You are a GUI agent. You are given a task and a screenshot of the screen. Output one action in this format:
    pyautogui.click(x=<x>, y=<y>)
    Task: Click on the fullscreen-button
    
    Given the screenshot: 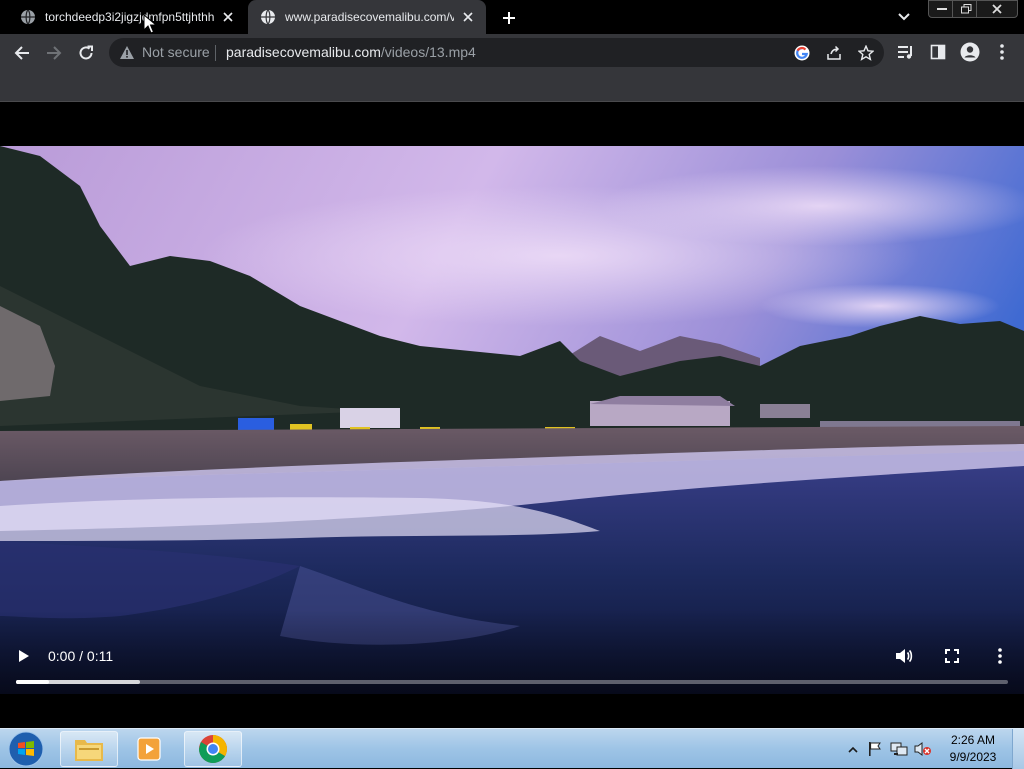 What is the action you would take?
    pyautogui.click(x=952, y=656)
    